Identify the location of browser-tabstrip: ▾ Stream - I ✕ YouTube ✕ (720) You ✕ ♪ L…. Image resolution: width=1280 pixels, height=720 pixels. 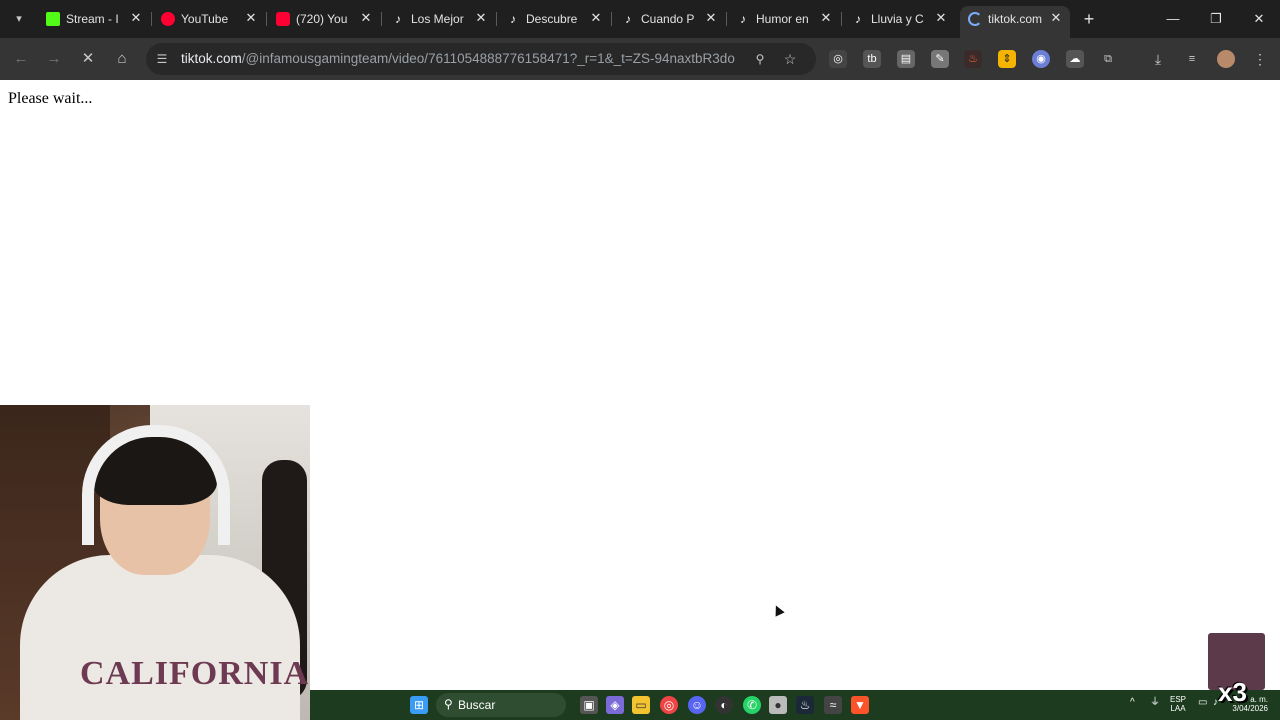
(640, 19).